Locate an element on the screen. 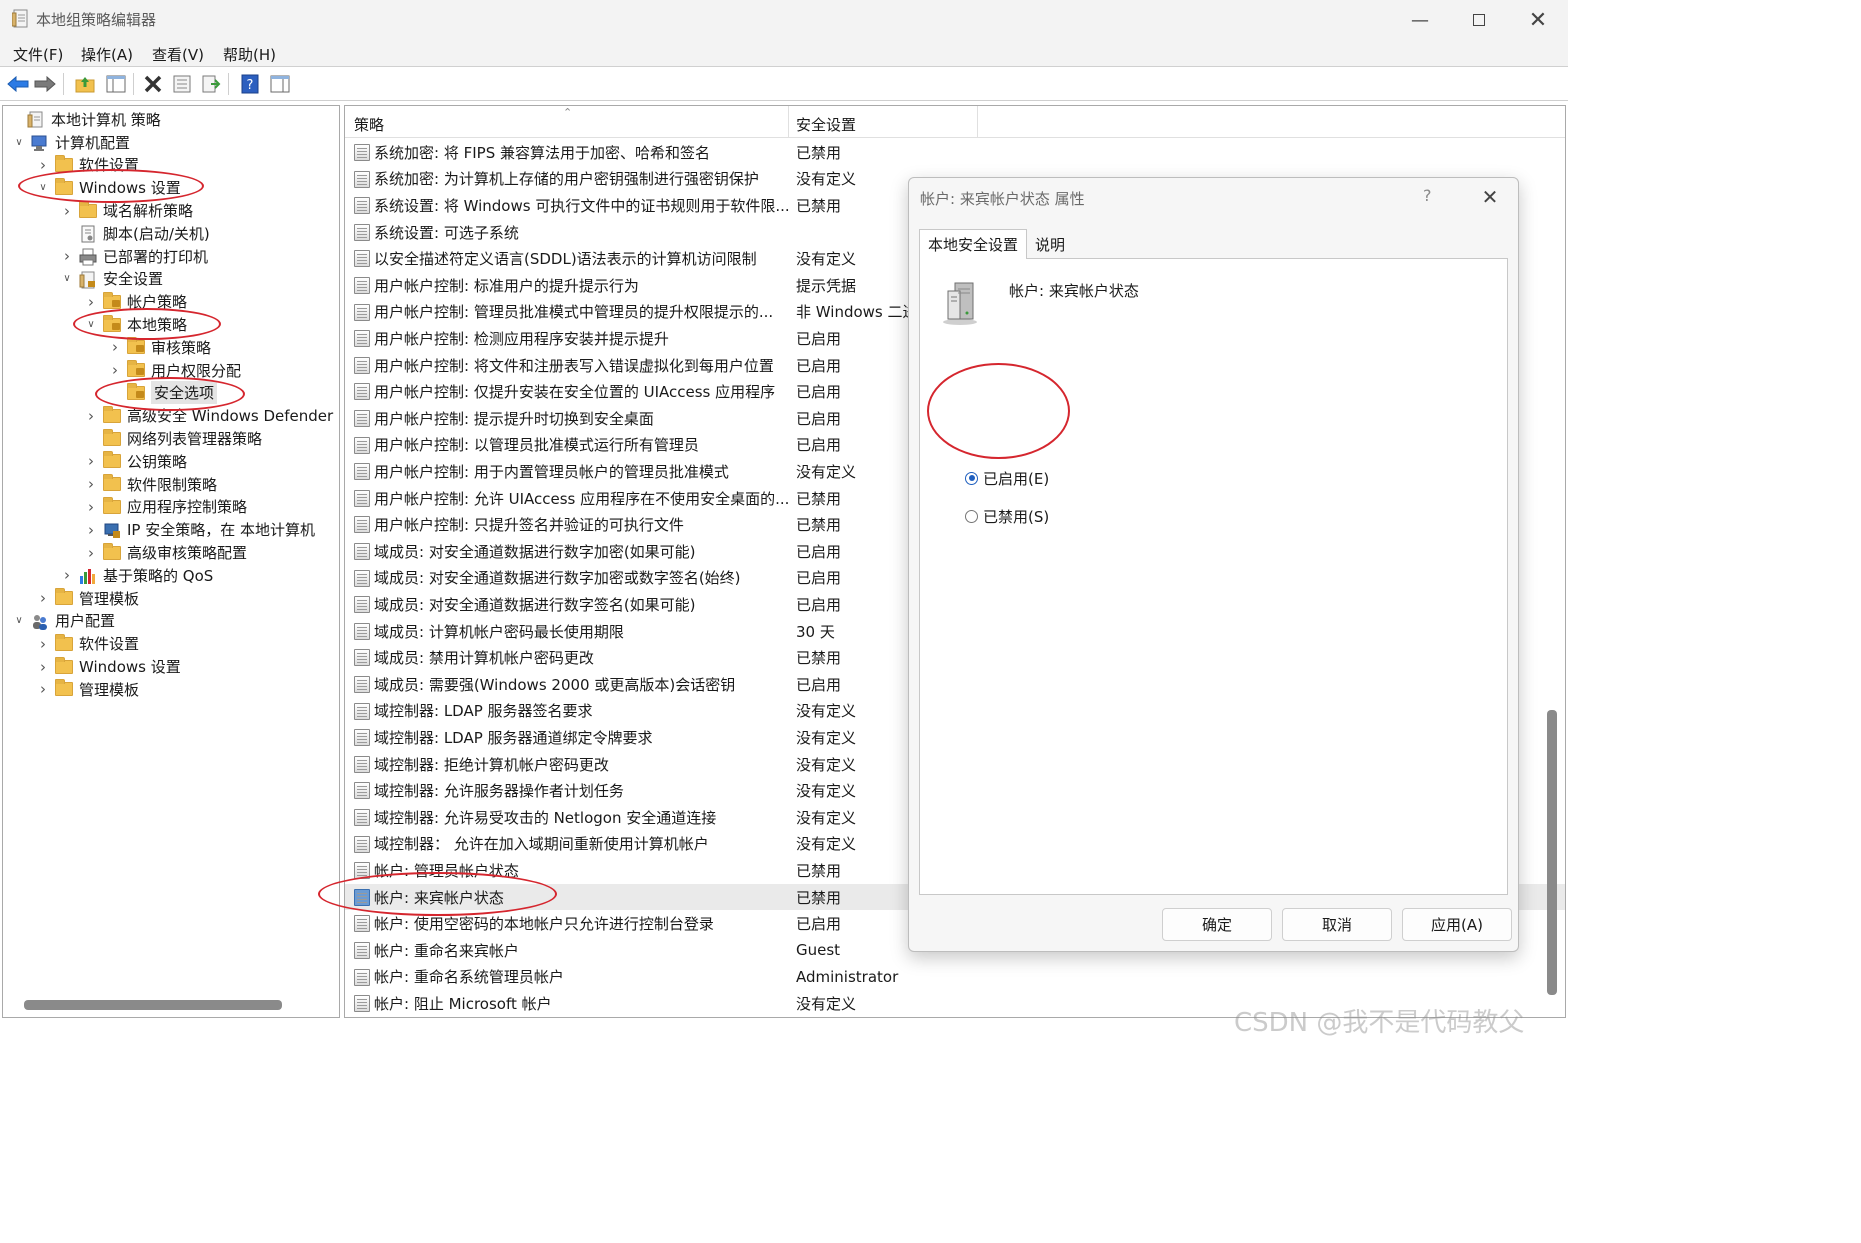 The image size is (1861, 1243). menu-help: 帮助(H) is located at coordinates (249, 54).